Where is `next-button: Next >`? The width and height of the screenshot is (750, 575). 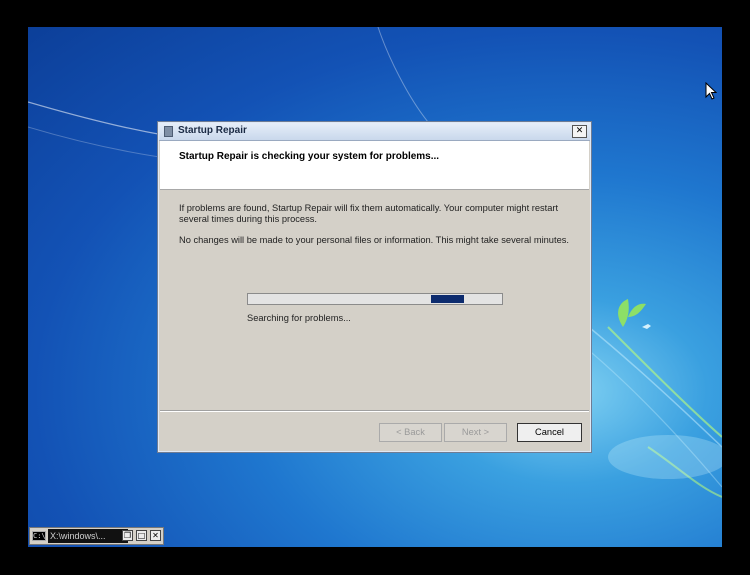 next-button: Next > is located at coordinates (475, 432).